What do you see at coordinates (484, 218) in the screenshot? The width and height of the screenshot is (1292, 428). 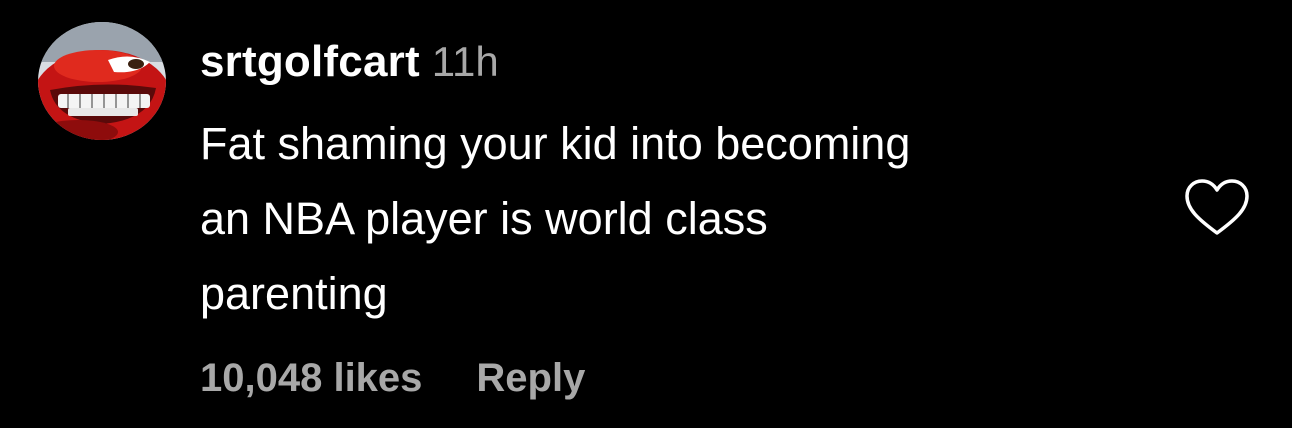 I see `comment-text-line: an NBA player is world class` at bounding box center [484, 218].